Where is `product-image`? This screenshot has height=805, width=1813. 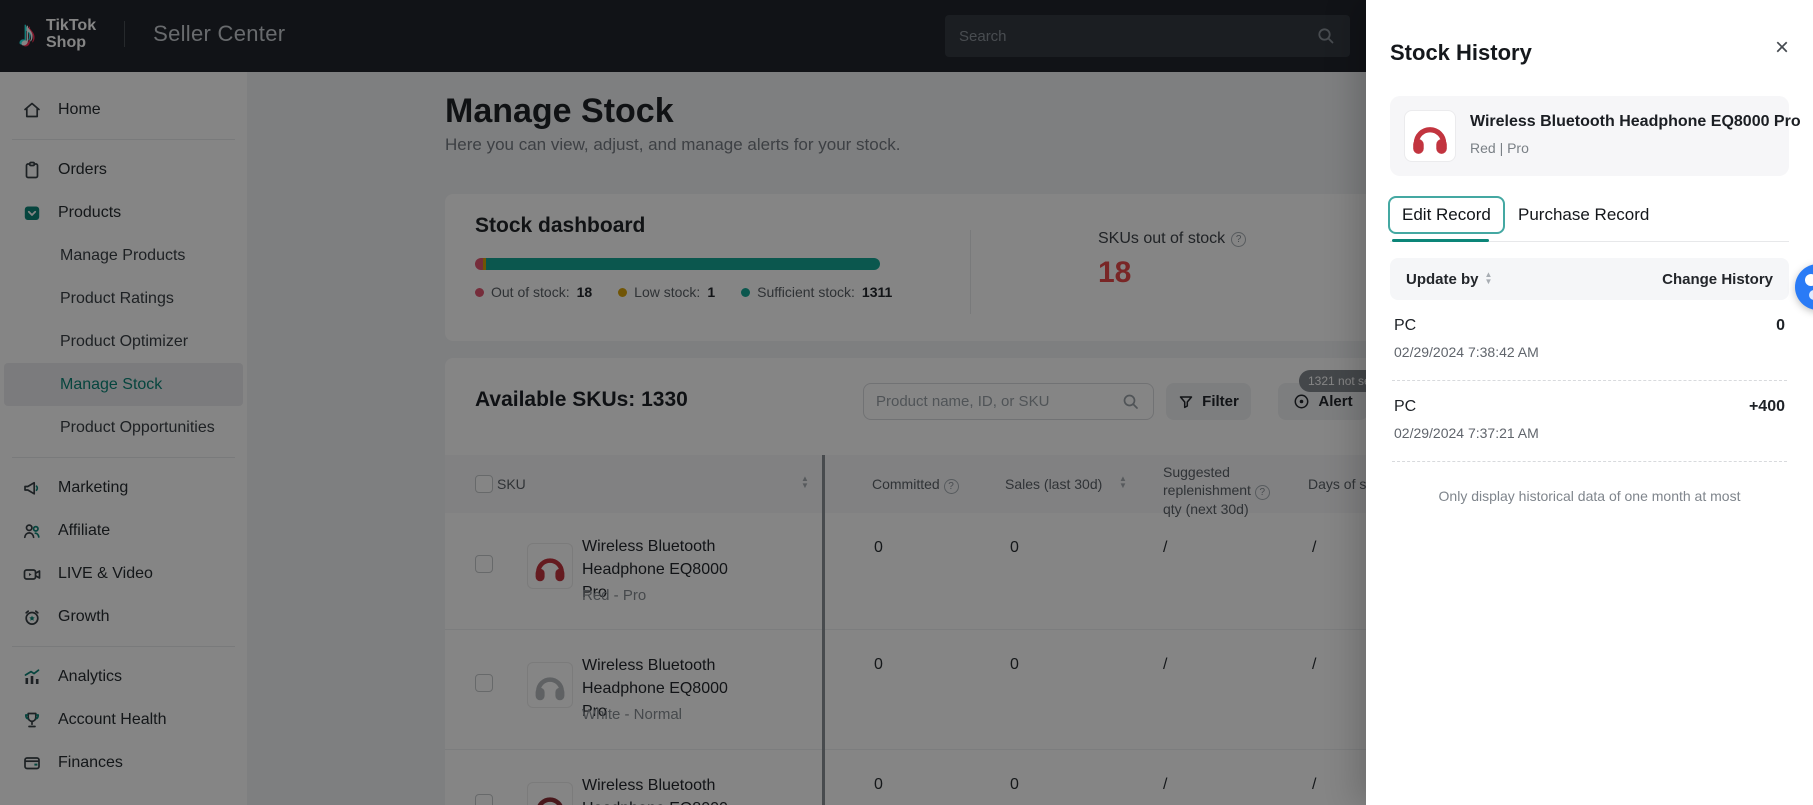 product-image is located at coordinates (1430, 136).